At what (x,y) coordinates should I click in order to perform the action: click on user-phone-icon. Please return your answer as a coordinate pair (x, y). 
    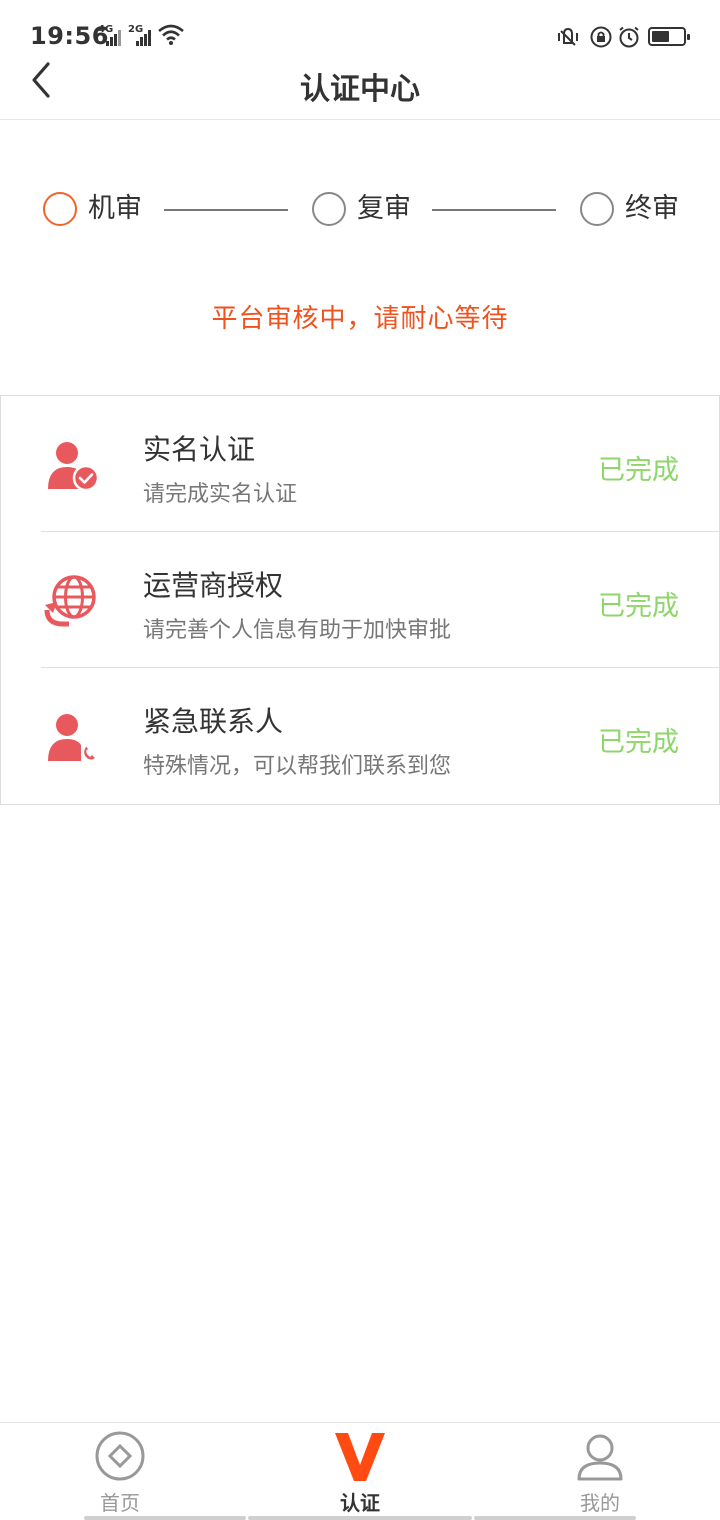
    Looking at the image, I should click on (73, 738).